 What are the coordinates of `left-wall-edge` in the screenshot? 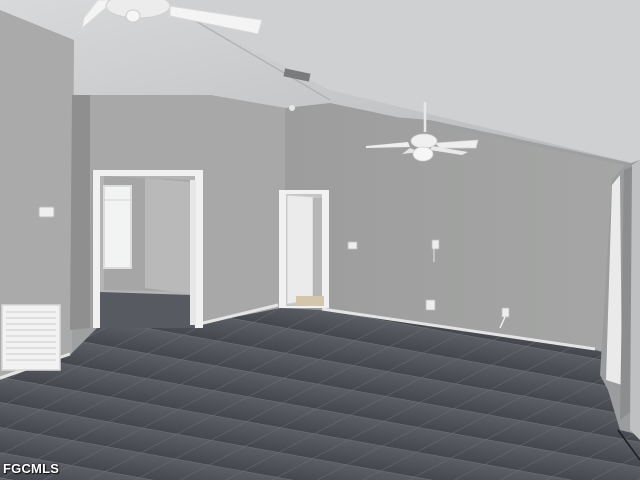 It's located at (80, 212).